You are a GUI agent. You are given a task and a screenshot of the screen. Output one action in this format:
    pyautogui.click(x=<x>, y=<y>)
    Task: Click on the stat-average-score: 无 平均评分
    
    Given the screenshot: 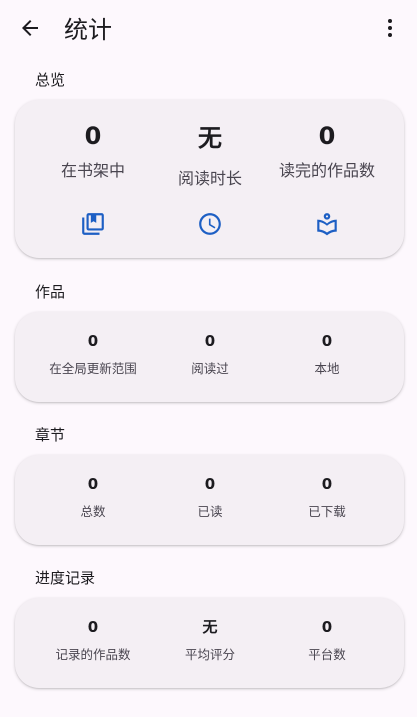 What is the action you would take?
    pyautogui.click(x=210, y=640)
    